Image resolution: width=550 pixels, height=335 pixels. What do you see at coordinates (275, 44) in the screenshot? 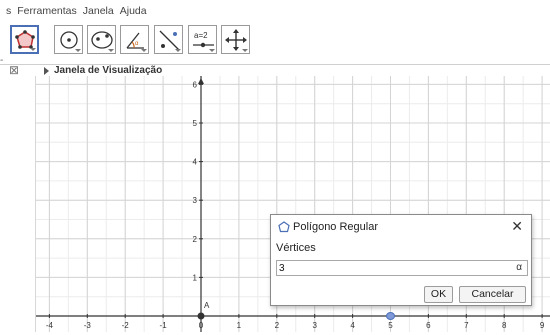
I see `toolbar: - α a=2` at bounding box center [275, 44].